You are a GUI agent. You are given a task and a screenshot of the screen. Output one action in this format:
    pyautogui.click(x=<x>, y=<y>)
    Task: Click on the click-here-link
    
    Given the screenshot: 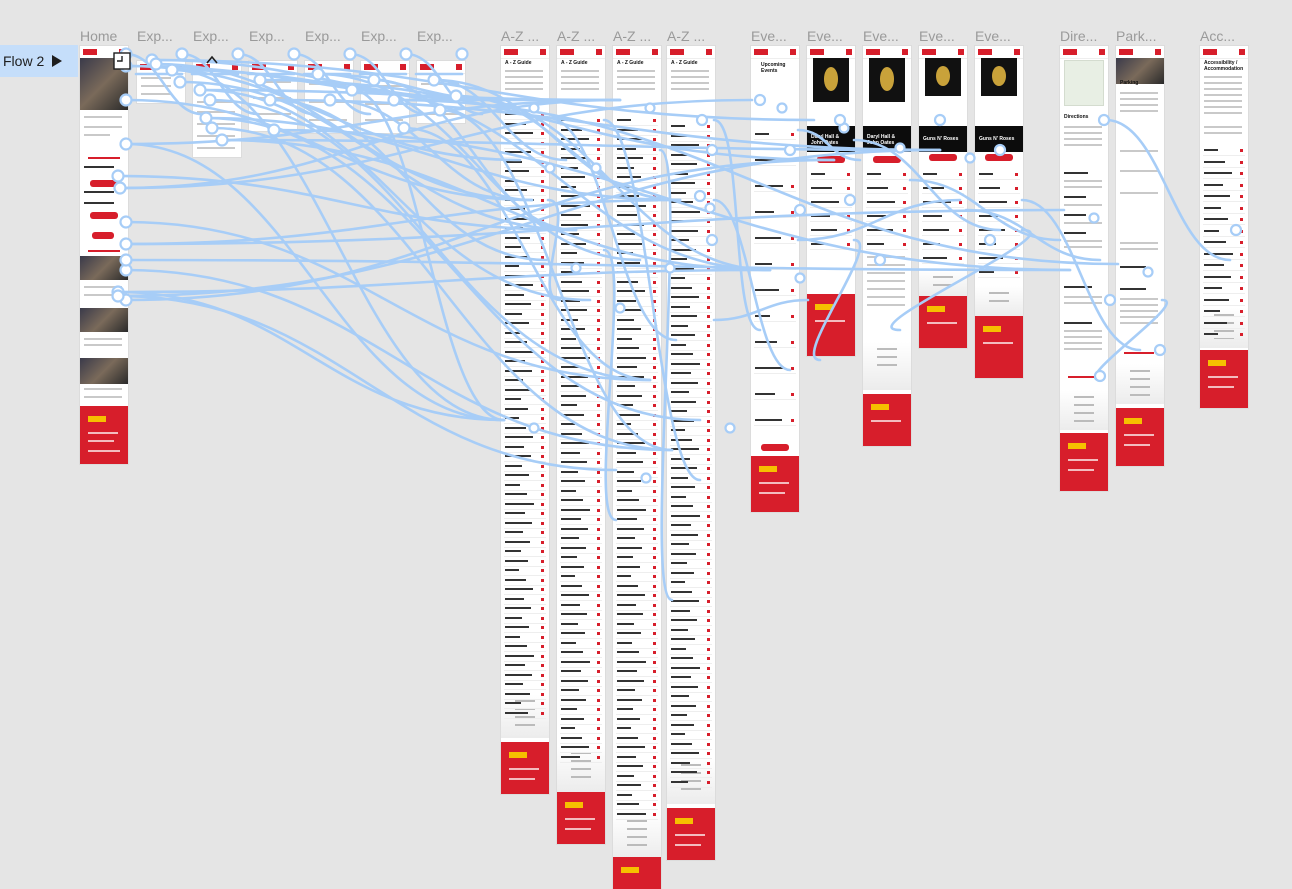 What is the action you would take?
    pyautogui.click(x=1139, y=353)
    